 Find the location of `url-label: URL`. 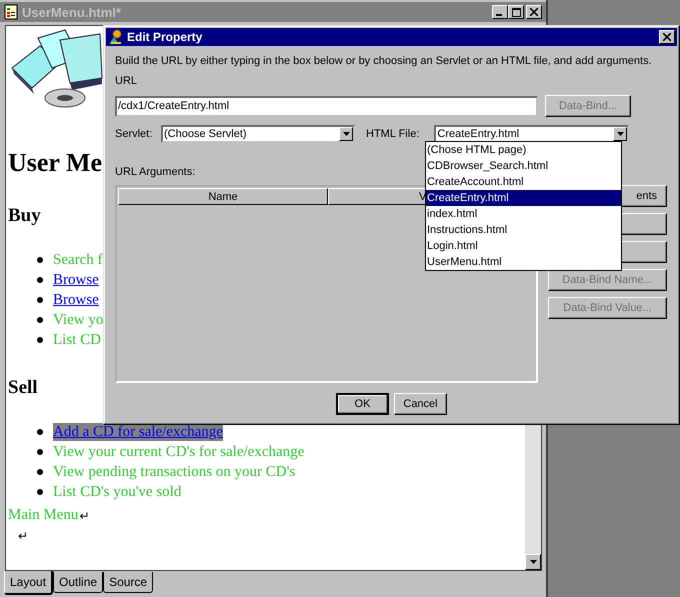

url-label: URL is located at coordinates (126, 81).